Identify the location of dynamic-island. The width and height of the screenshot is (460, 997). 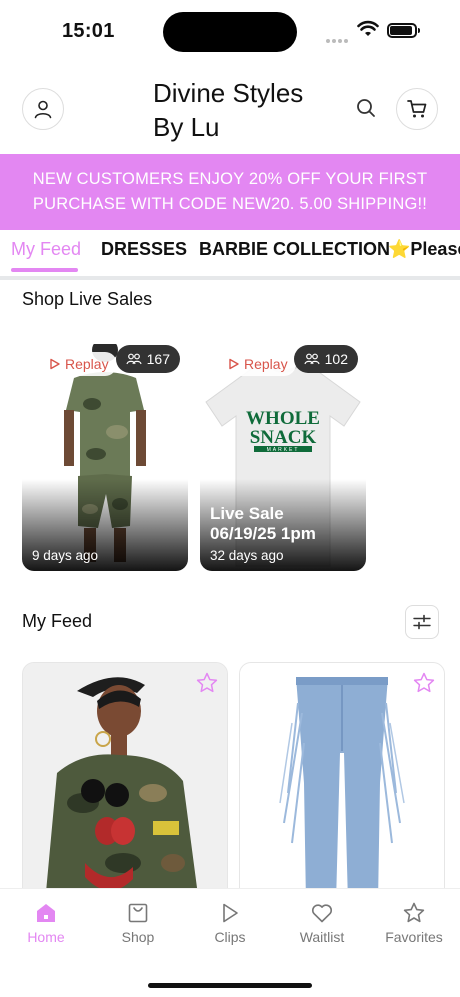
(230, 32).